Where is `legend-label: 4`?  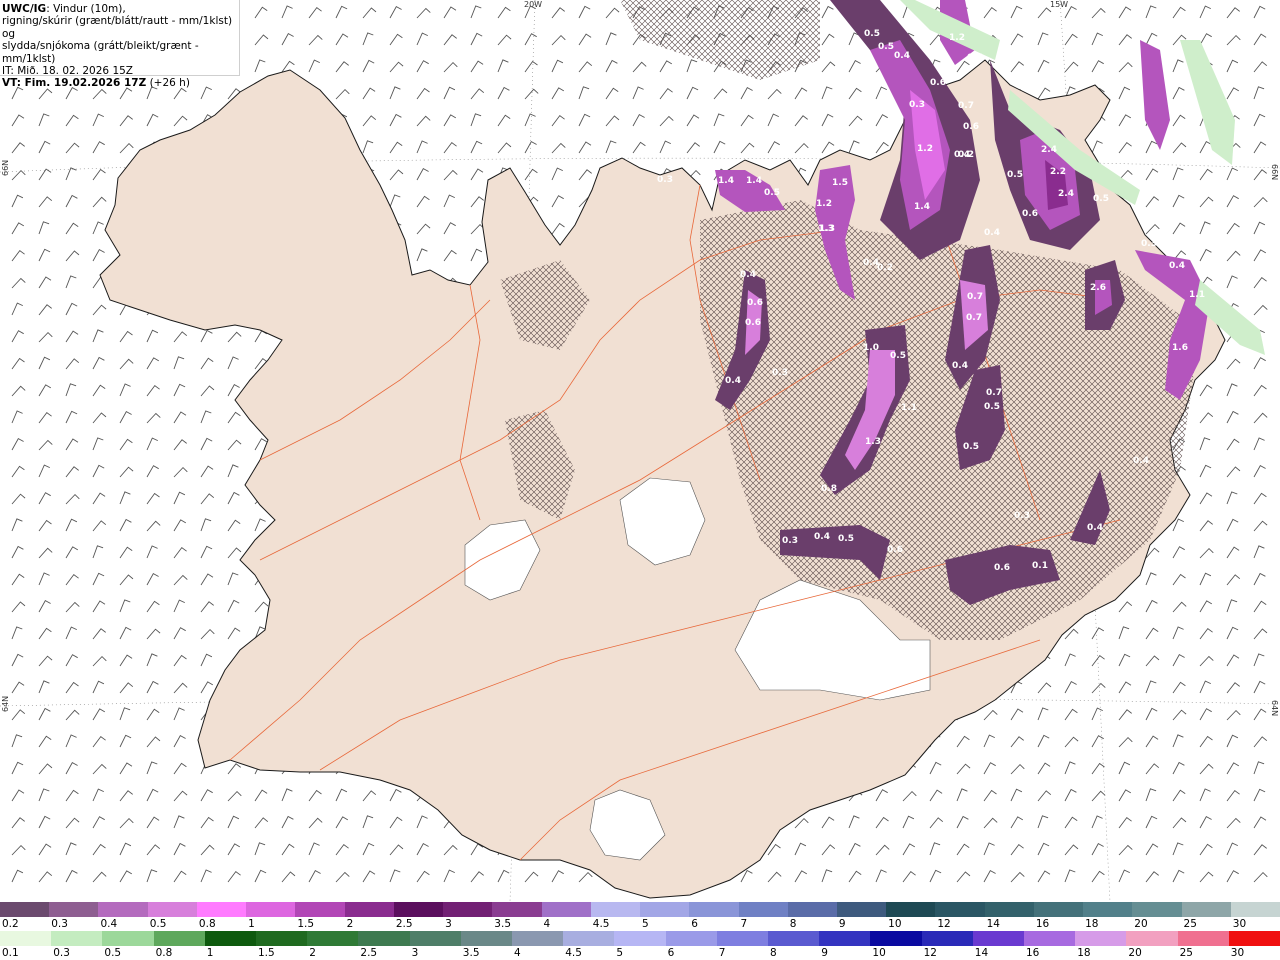 legend-label: 4 is located at coordinates (517, 953).